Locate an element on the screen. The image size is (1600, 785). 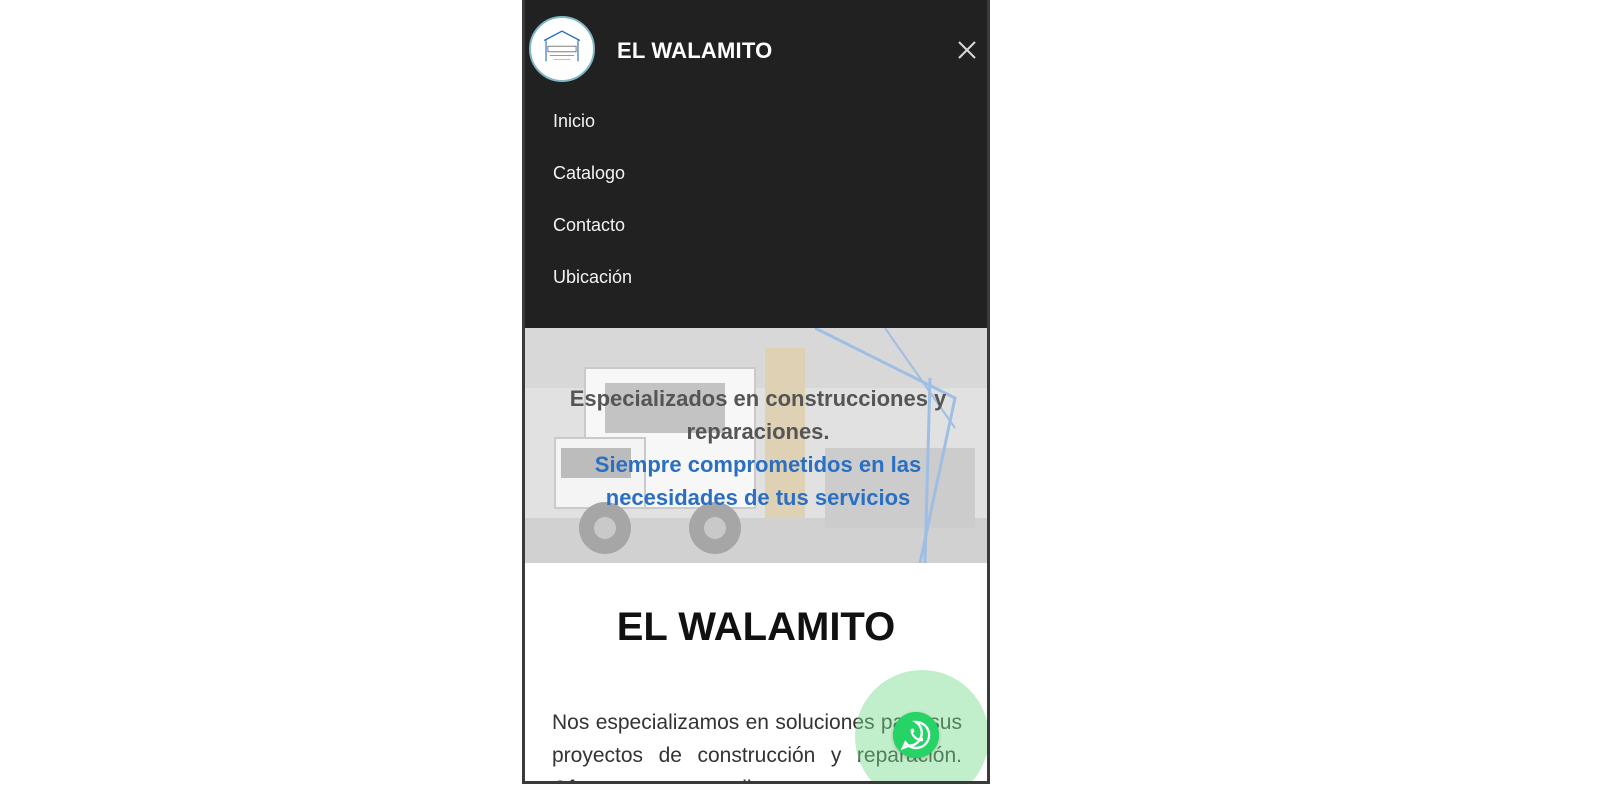
close-icon is located at coordinates (967, 50).